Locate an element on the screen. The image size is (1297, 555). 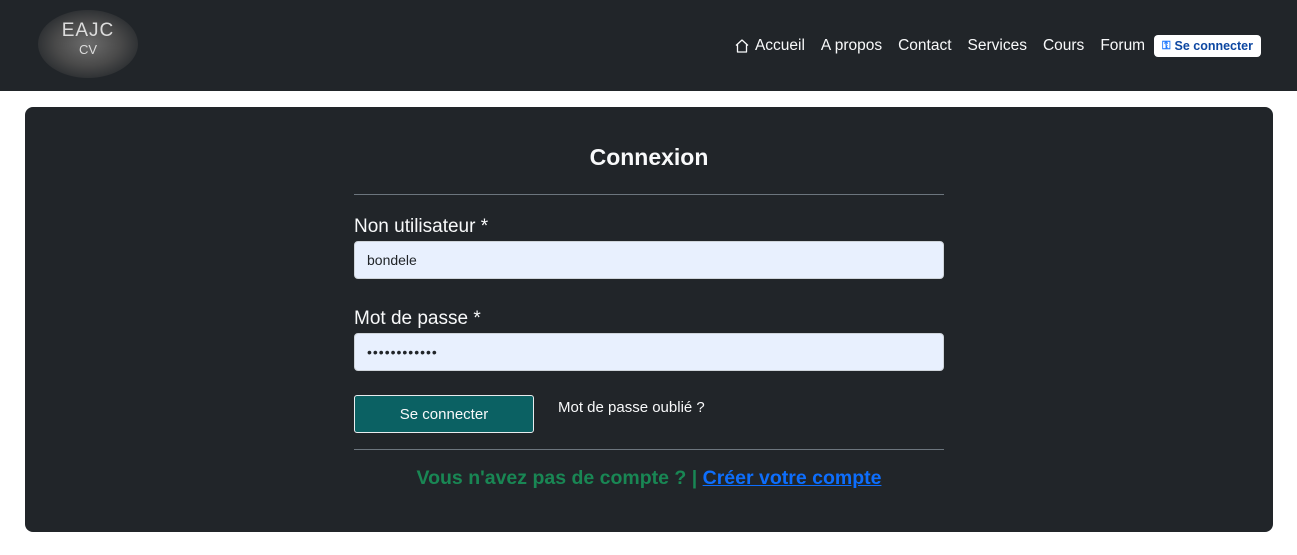
nav-item-forum: Forum is located at coordinates (1122, 46).